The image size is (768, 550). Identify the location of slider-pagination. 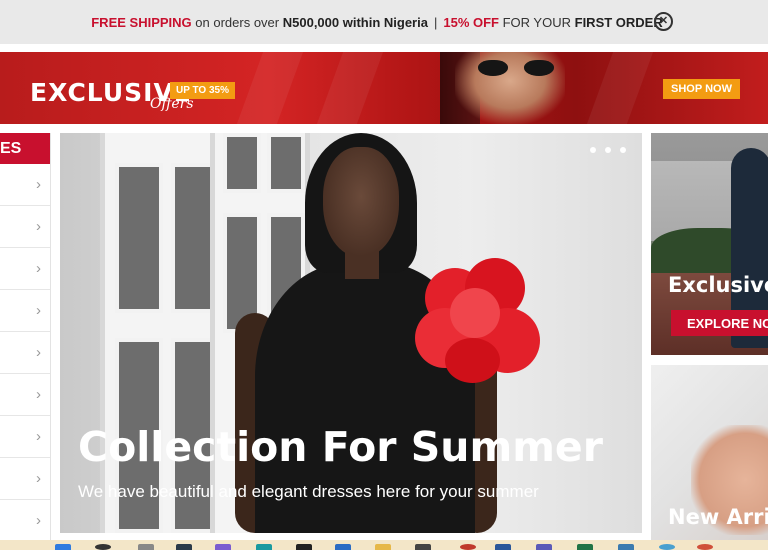
(608, 150).